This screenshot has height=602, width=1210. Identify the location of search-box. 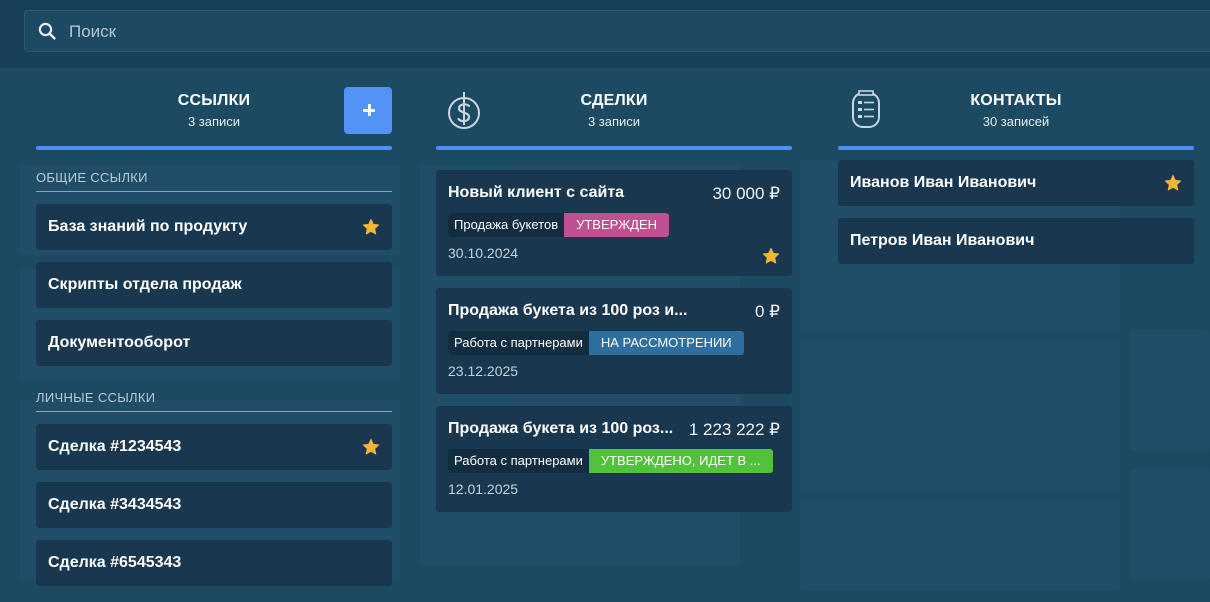
(617, 31).